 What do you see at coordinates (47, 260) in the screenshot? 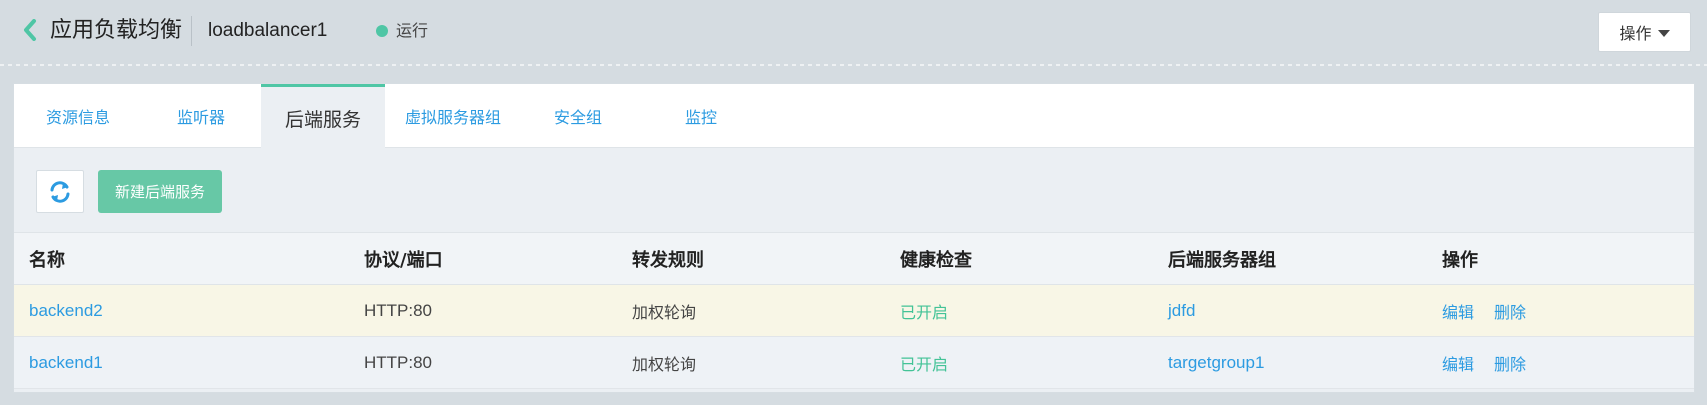
I see `column-header-name: 名称` at bounding box center [47, 260].